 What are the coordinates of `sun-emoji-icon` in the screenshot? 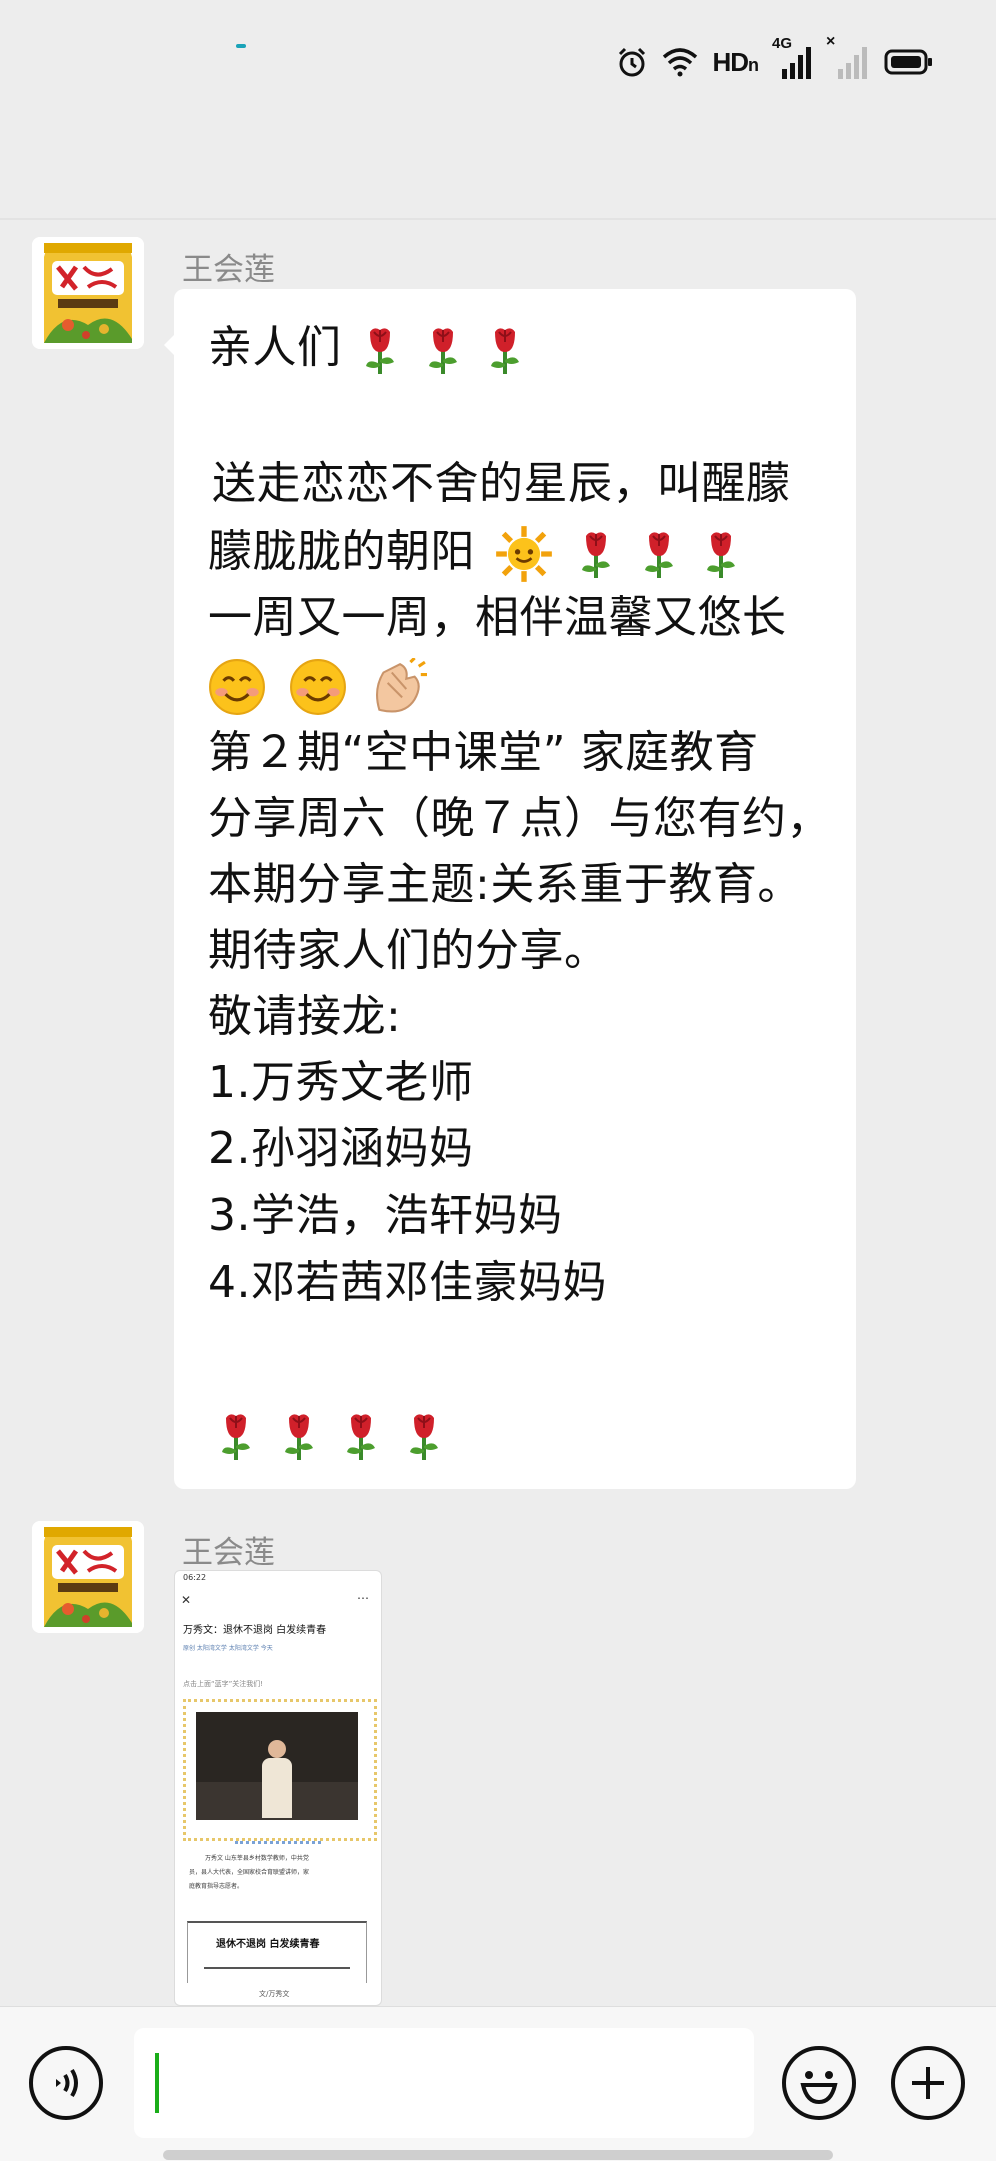 It's located at (524, 554).